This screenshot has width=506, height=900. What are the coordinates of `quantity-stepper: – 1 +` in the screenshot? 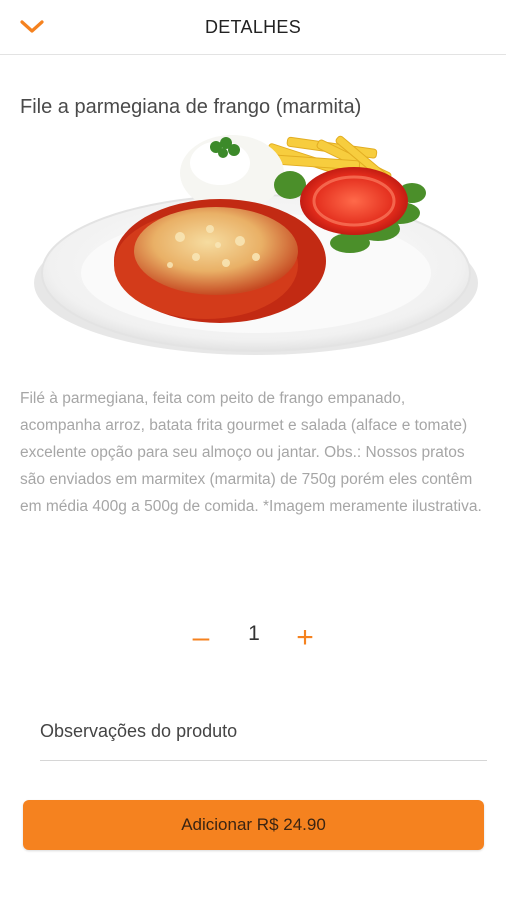 It's located at (253, 638).